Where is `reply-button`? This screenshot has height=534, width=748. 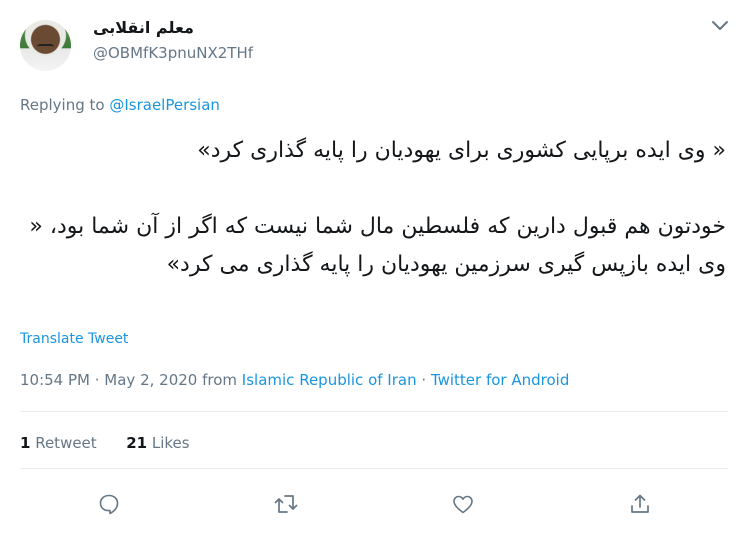
reply-button is located at coordinates (109, 504).